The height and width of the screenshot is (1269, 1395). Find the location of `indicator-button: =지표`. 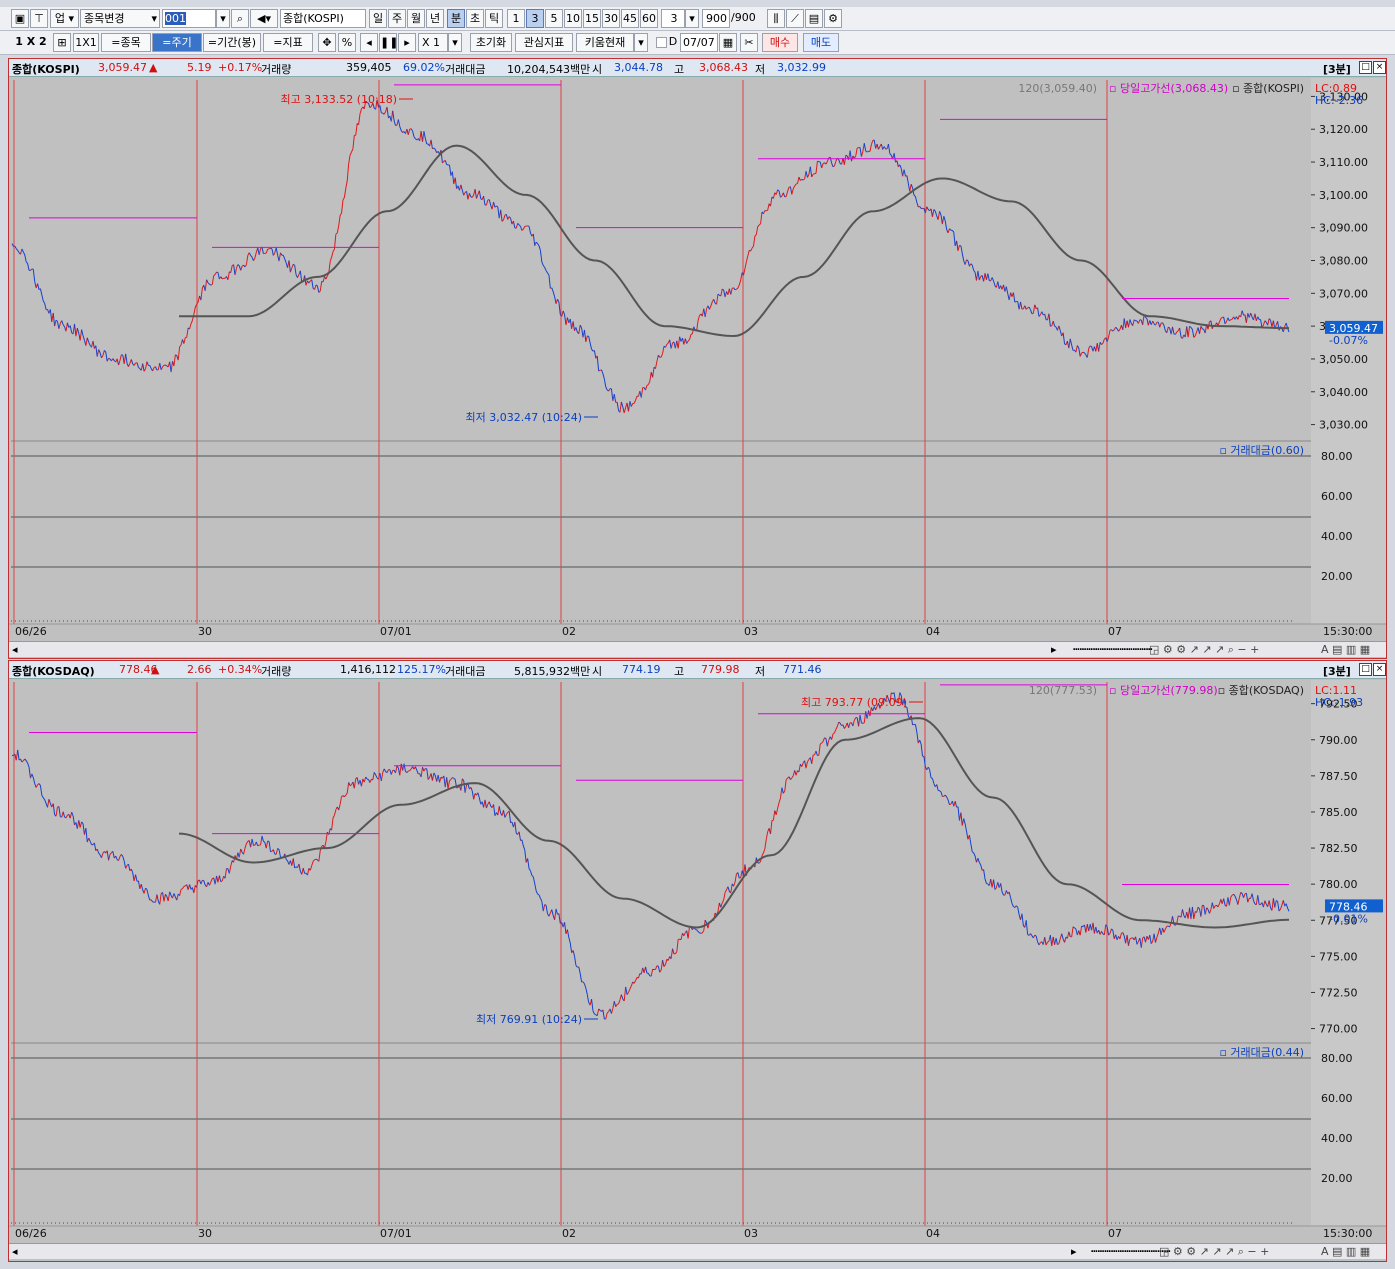

indicator-button: =지표 is located at coordinates (288, 42).